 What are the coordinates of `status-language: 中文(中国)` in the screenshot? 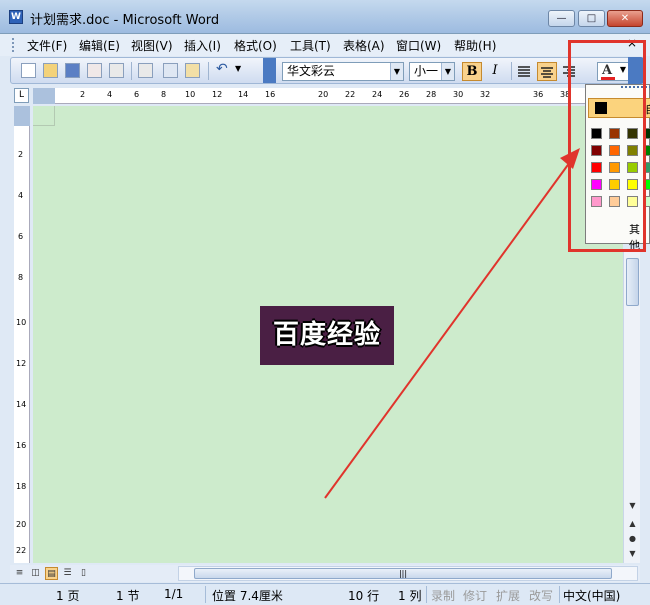 It's located at (591, 595).